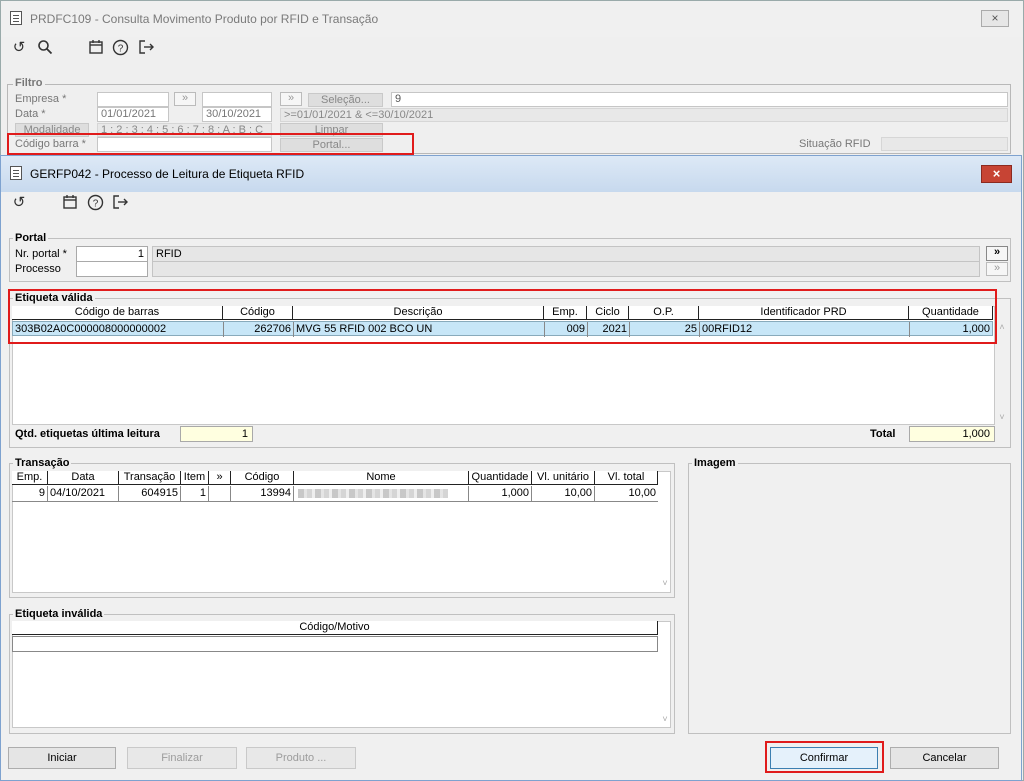  Describe the element at coordinates (944, 144) in the screenshot. I see `situacao-rfid-field` at that location.